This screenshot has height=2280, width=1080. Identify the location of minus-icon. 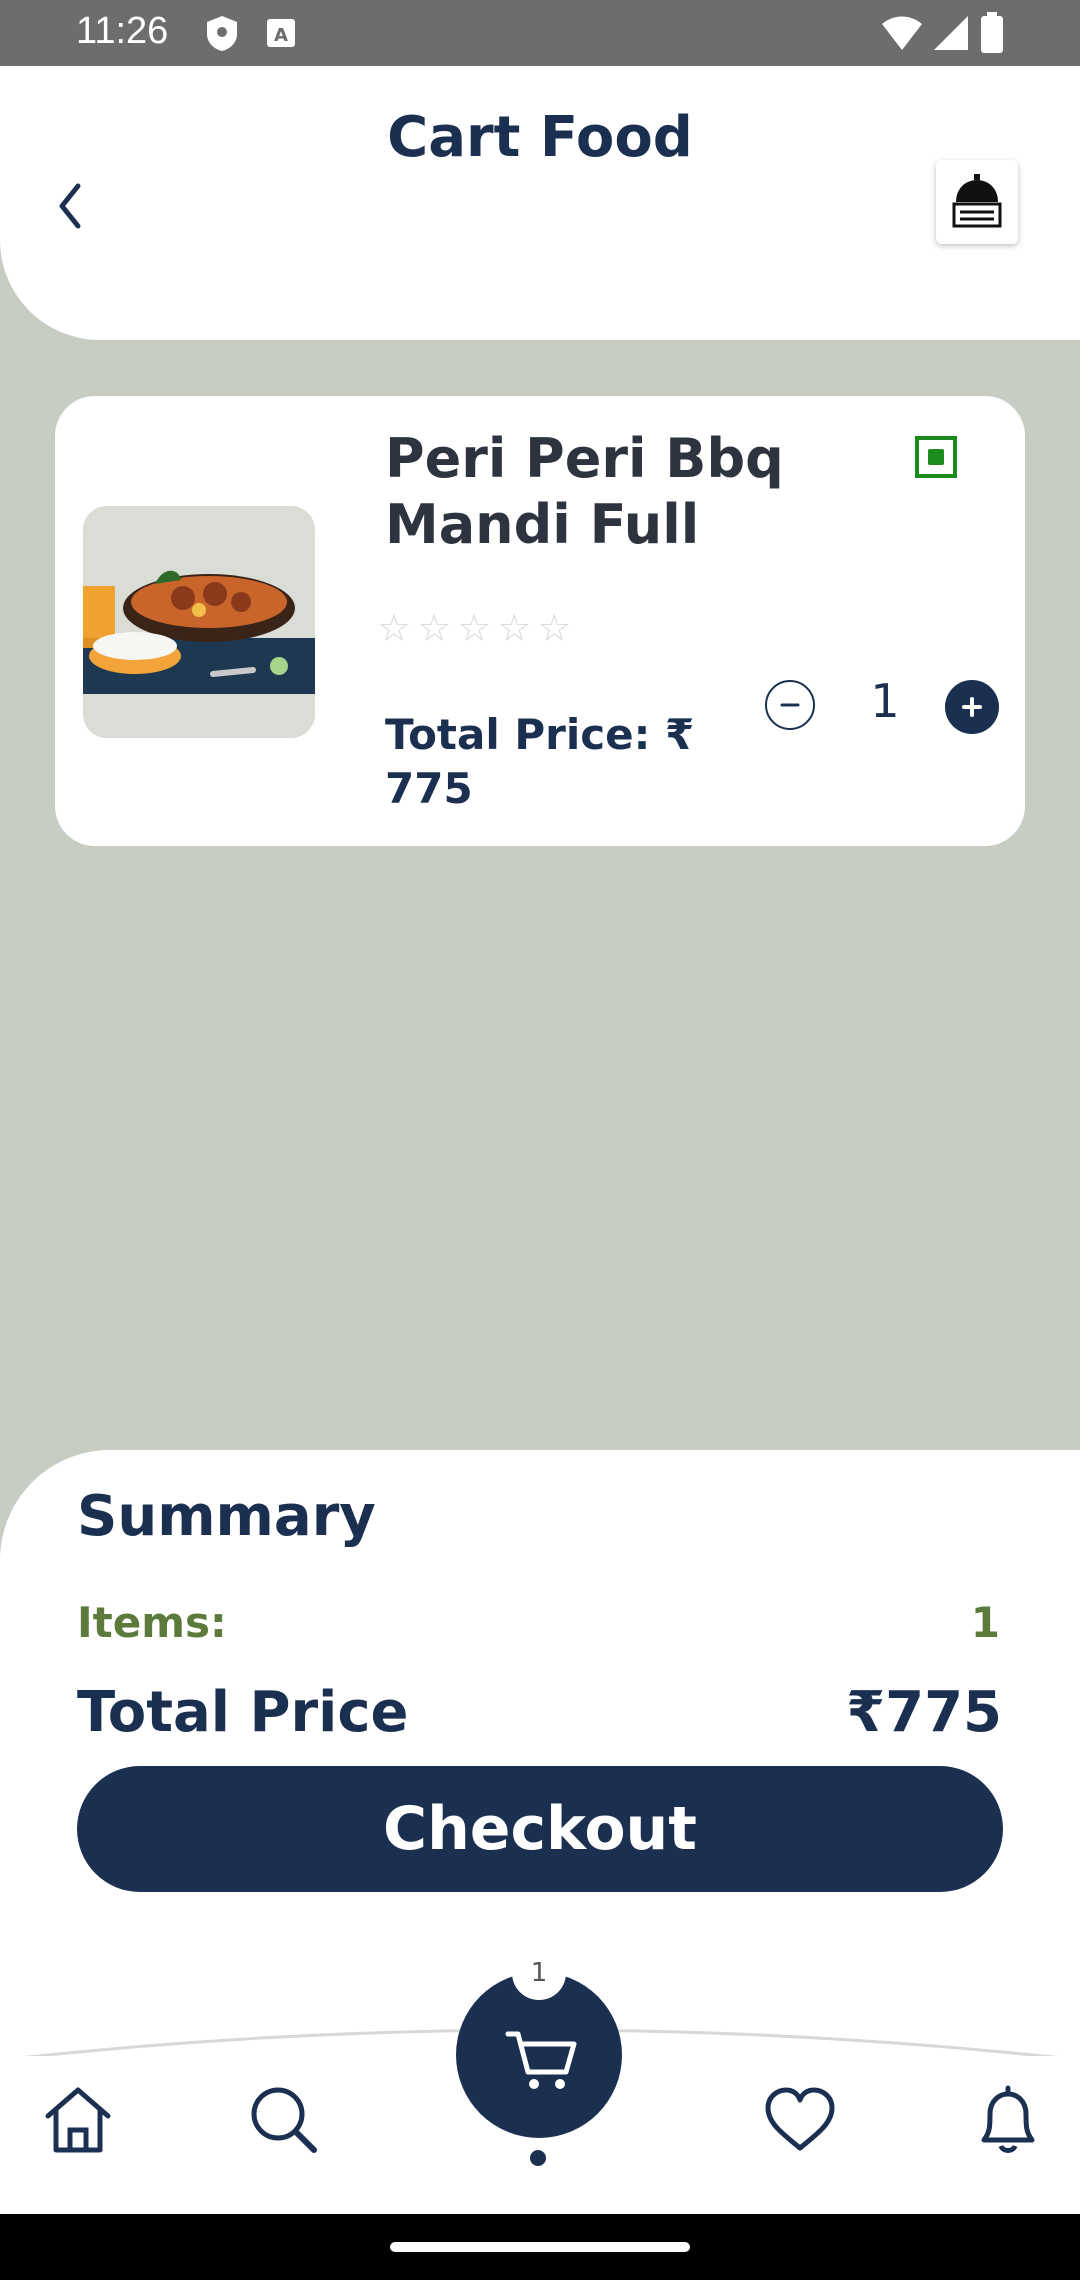
(790, 705).